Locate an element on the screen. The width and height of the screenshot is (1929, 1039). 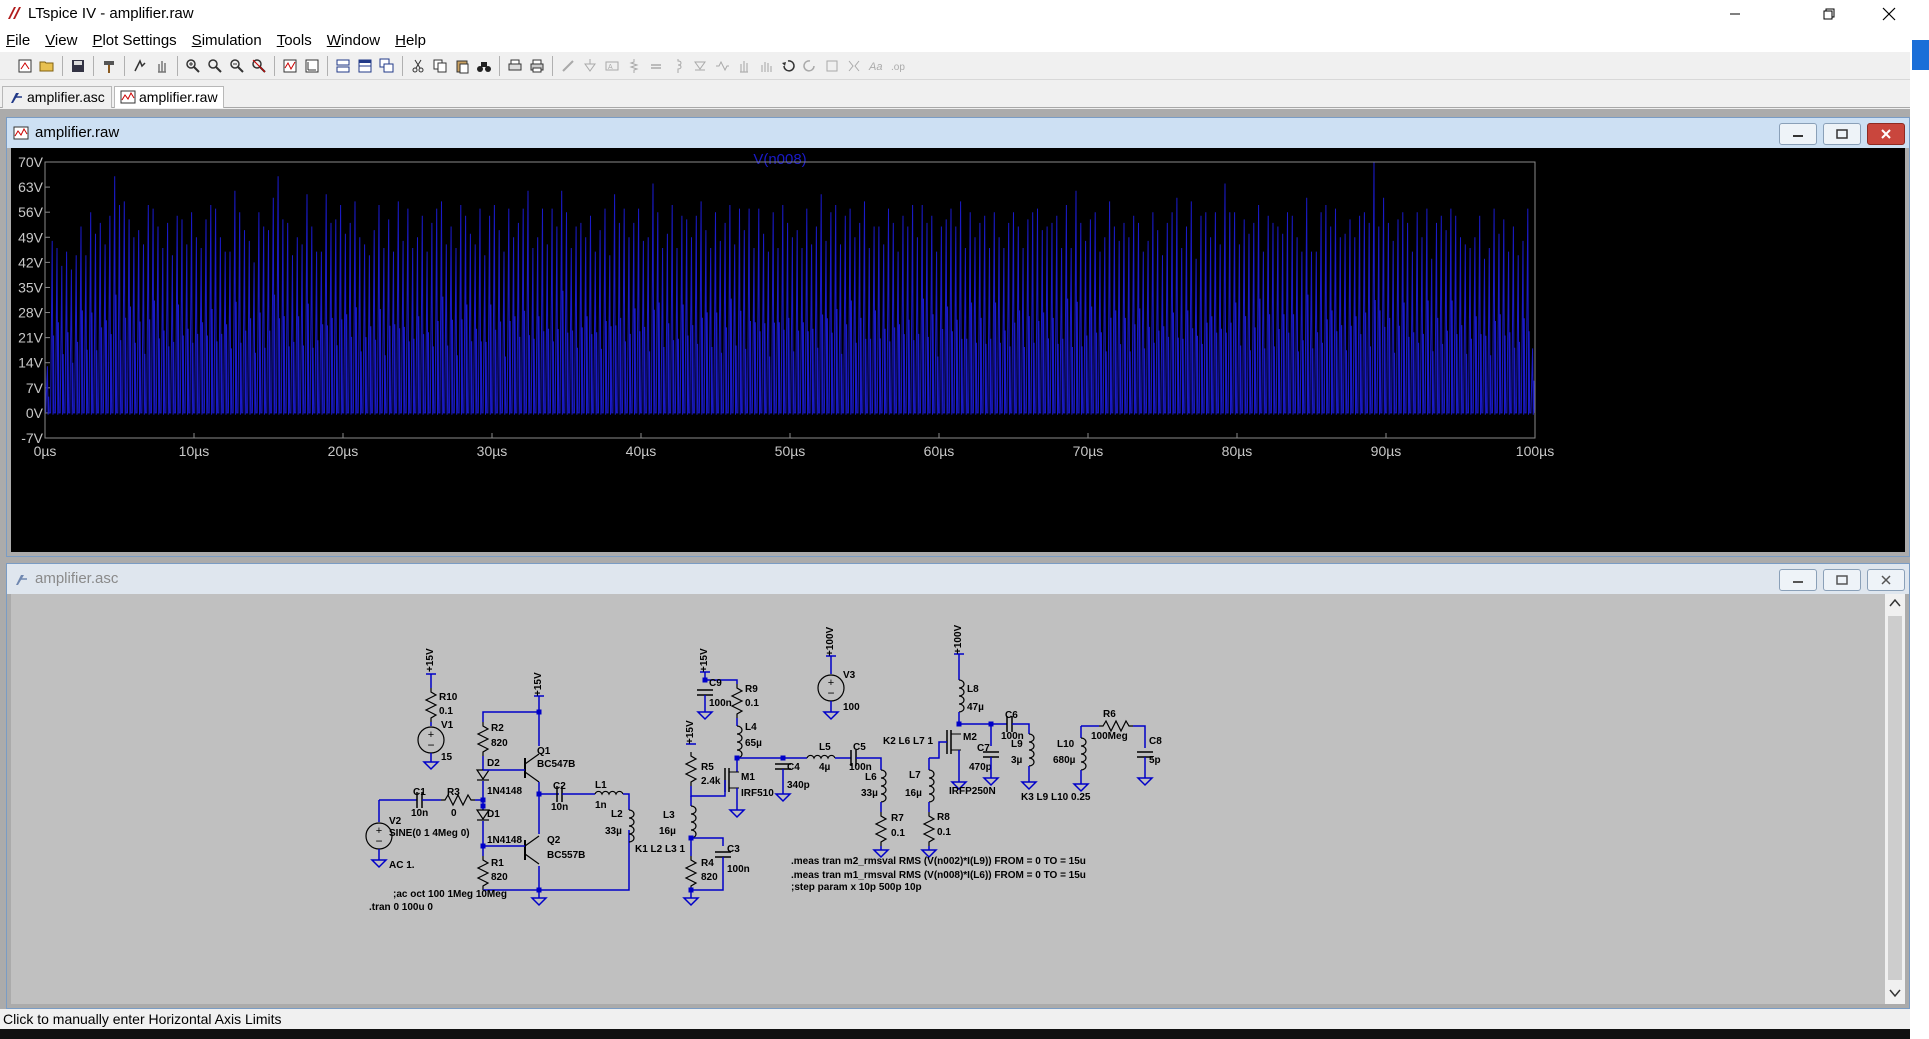
component-label: 65µ is located at coordinates (753, 743).